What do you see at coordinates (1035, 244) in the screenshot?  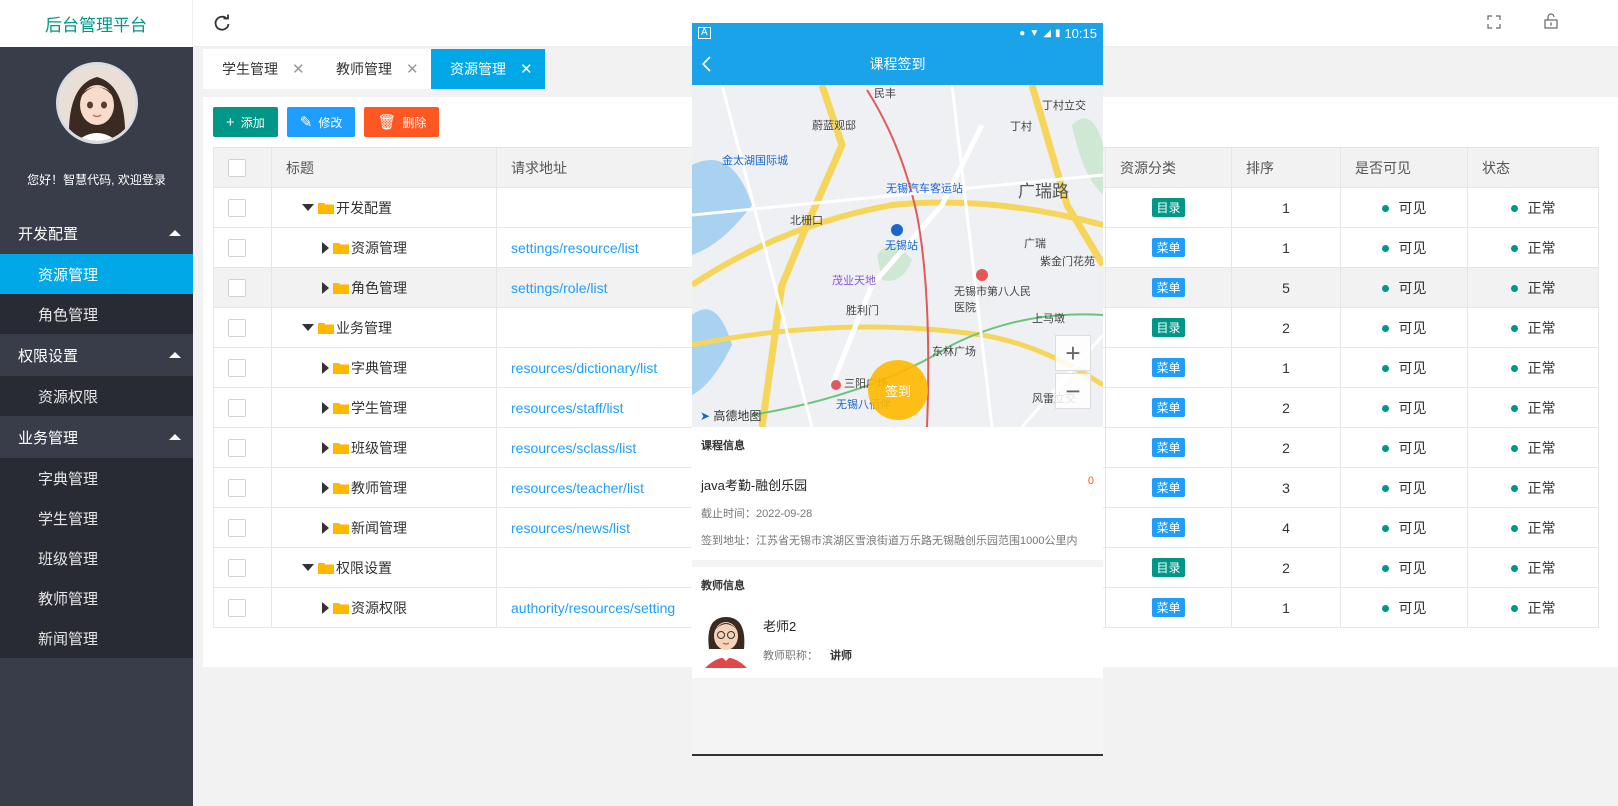 I see `map-label: 广瑞` at bounding box center [1035, 244].